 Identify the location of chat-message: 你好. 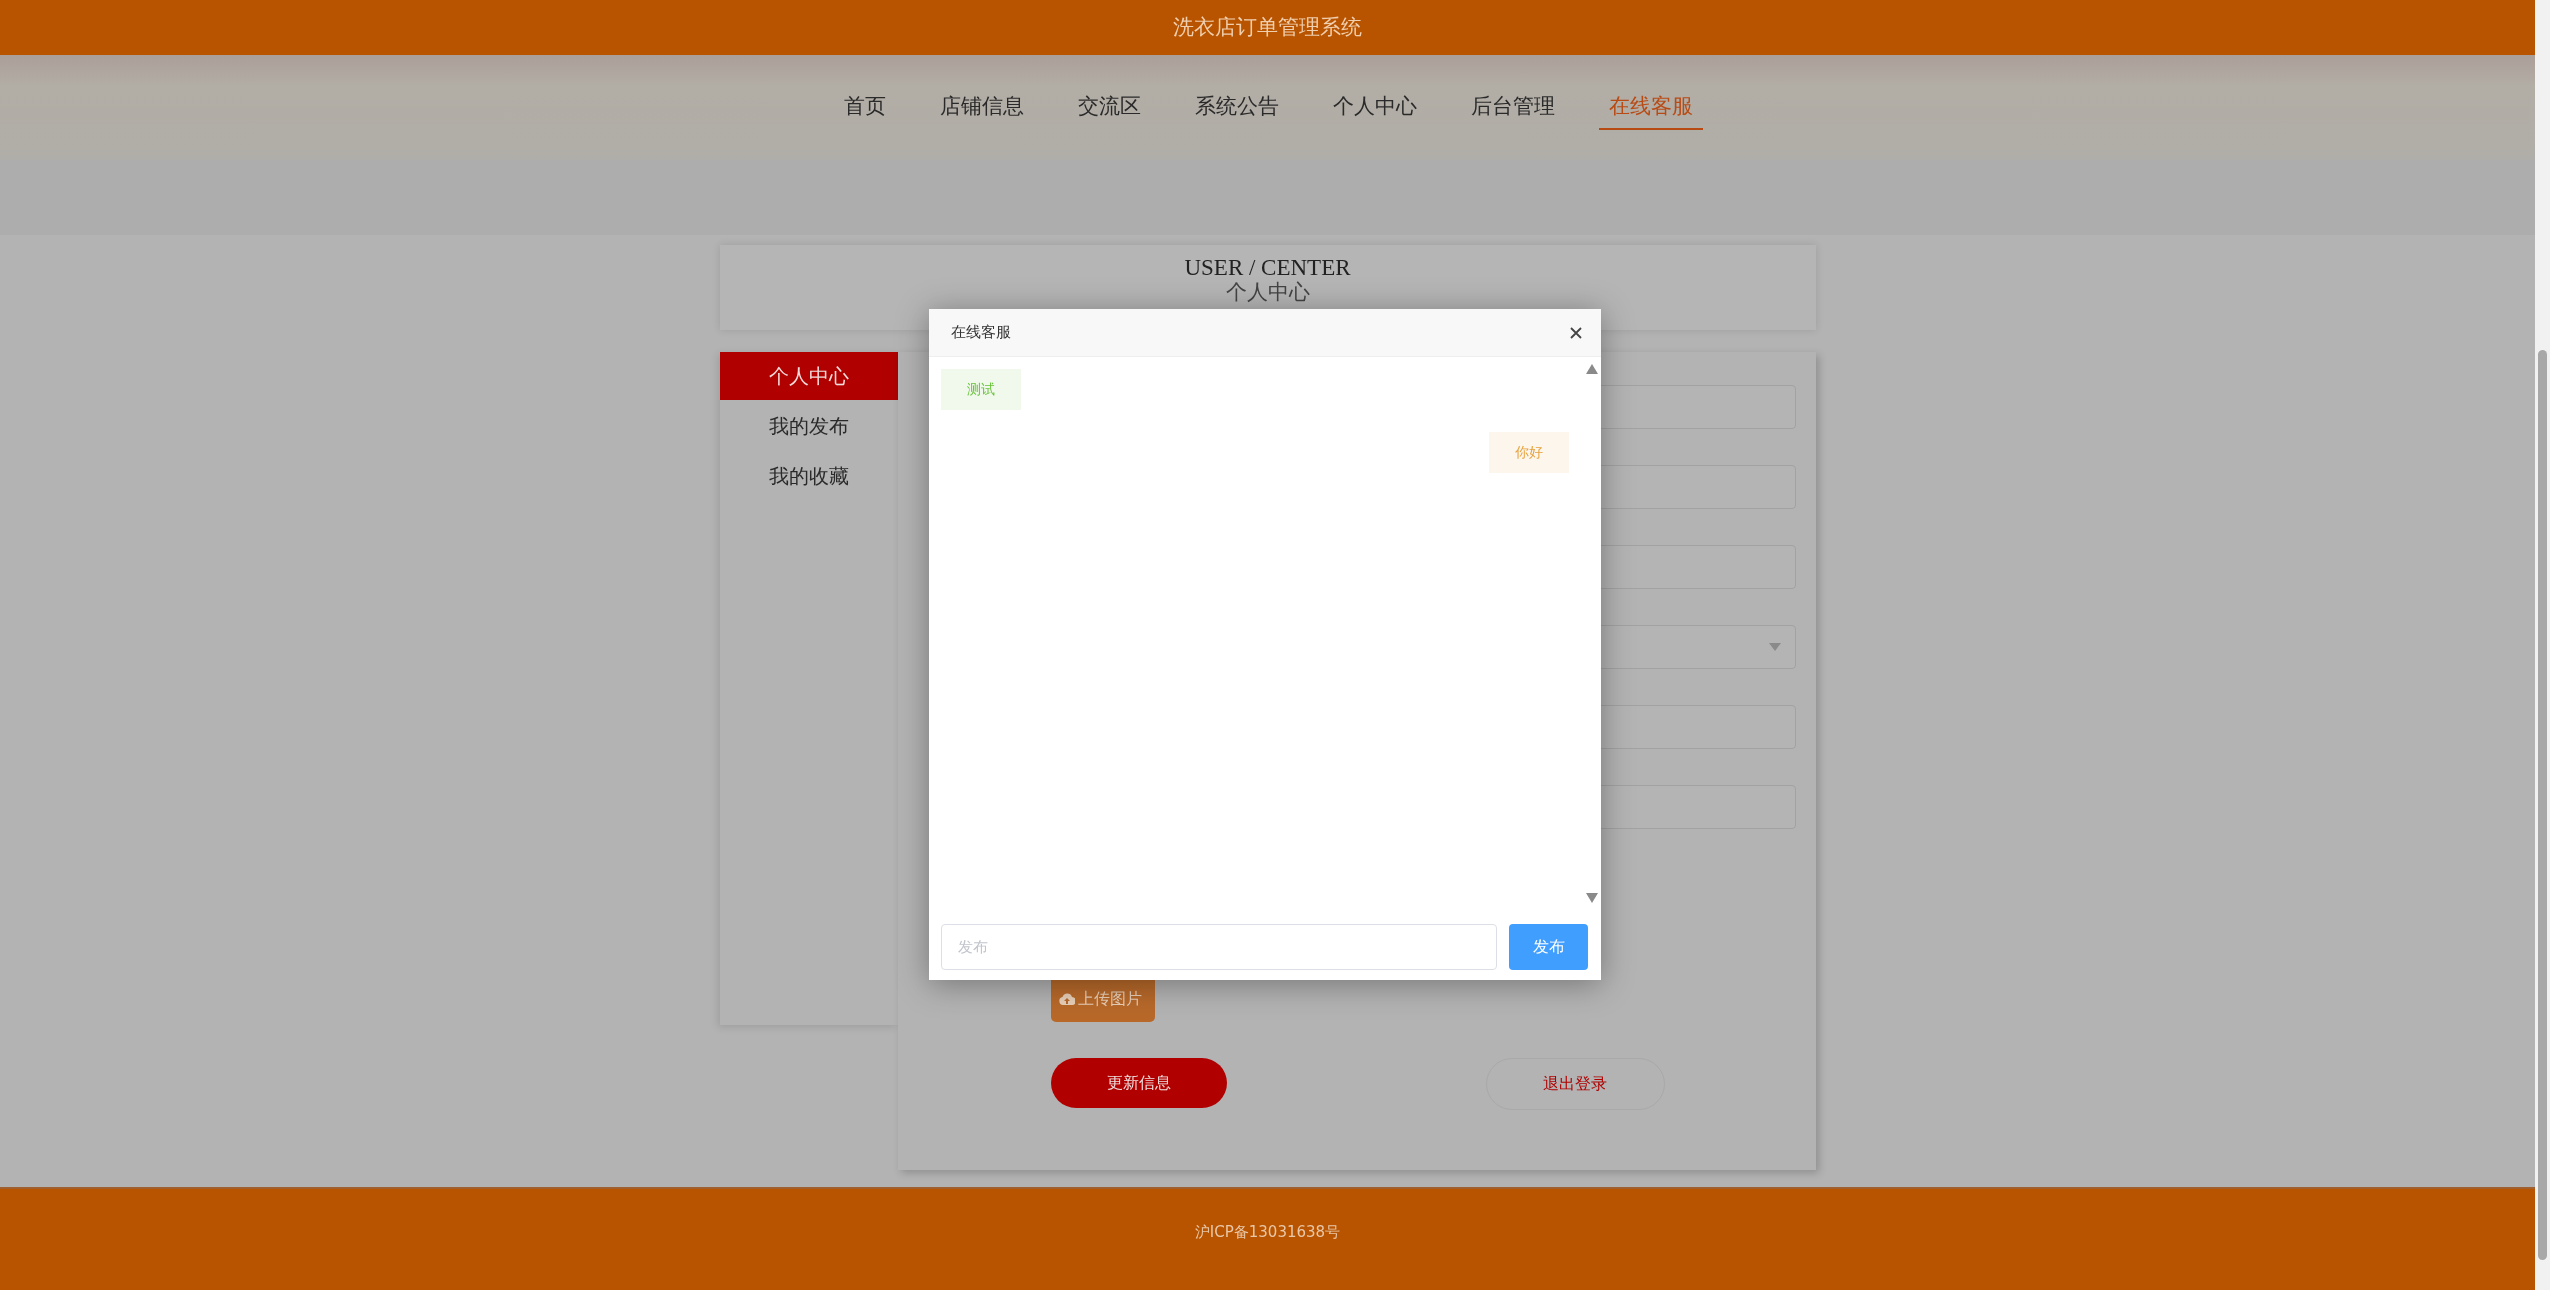
(1529, 452).